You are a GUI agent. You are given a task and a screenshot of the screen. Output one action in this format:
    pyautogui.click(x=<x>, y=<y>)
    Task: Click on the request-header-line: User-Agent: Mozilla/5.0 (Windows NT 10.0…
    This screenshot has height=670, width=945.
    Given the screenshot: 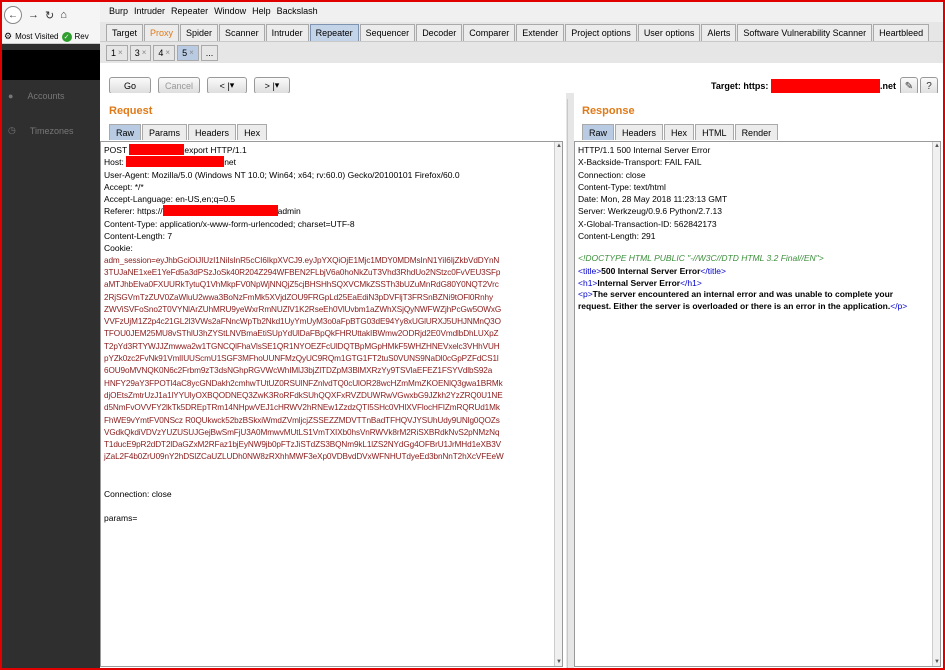 What is the action you would take?
    pyautogui.click(x=282, y=174)
    